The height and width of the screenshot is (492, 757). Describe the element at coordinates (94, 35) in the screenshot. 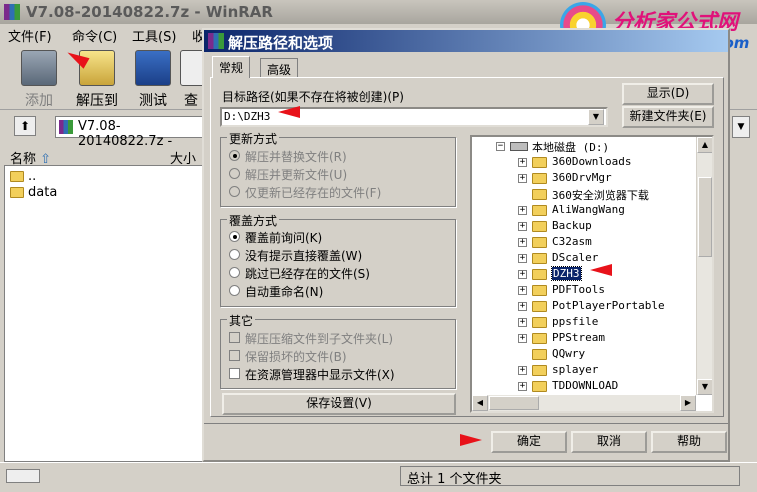

I see `menu-commands: 命令(C)` at that location.